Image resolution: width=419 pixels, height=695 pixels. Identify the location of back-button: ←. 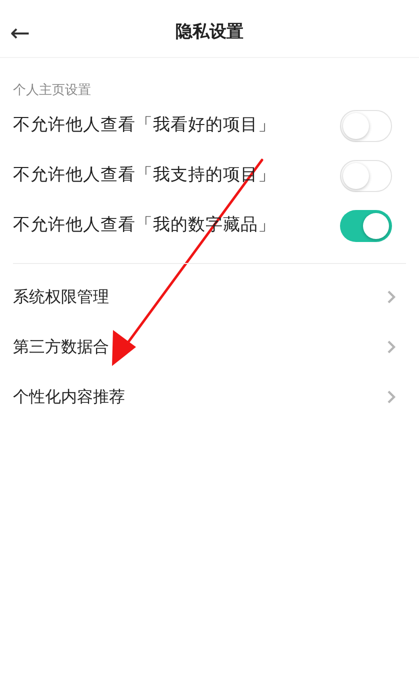
(20, 32).